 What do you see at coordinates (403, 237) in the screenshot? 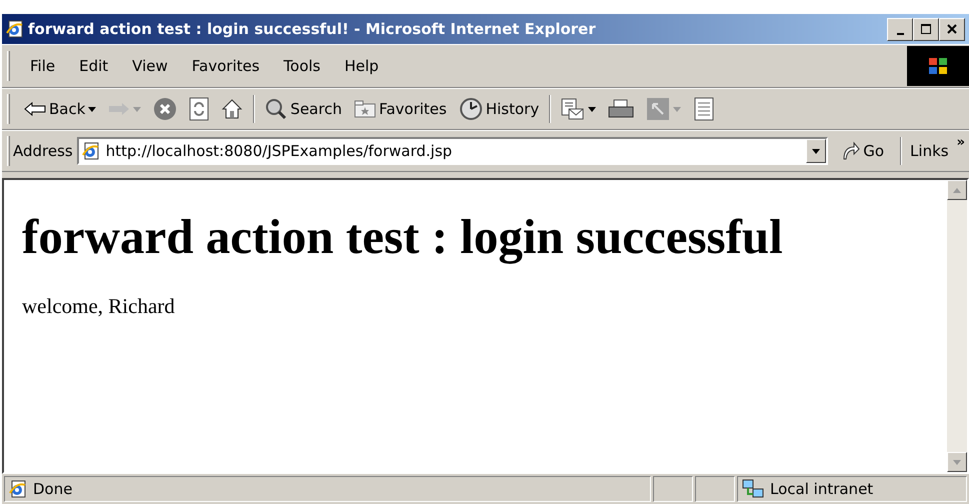
I see `page-heading: forward action test : login successful` at bounding box center [403, 237].